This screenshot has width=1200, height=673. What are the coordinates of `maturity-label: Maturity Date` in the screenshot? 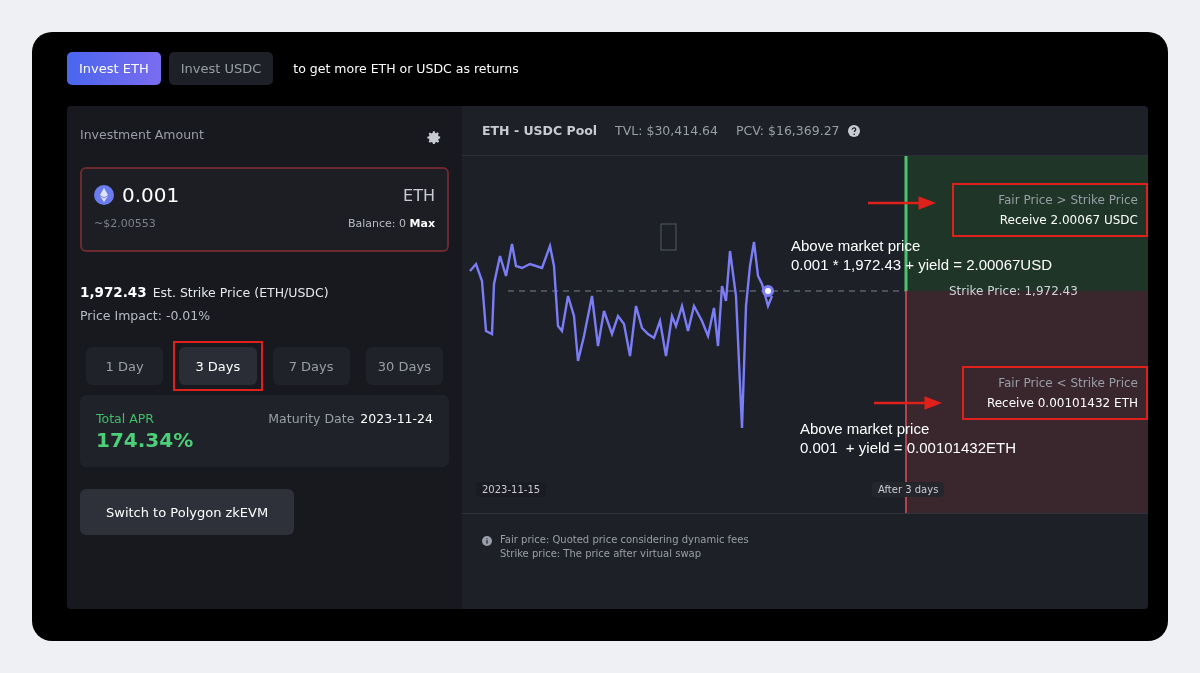 It's located at (311, 418).